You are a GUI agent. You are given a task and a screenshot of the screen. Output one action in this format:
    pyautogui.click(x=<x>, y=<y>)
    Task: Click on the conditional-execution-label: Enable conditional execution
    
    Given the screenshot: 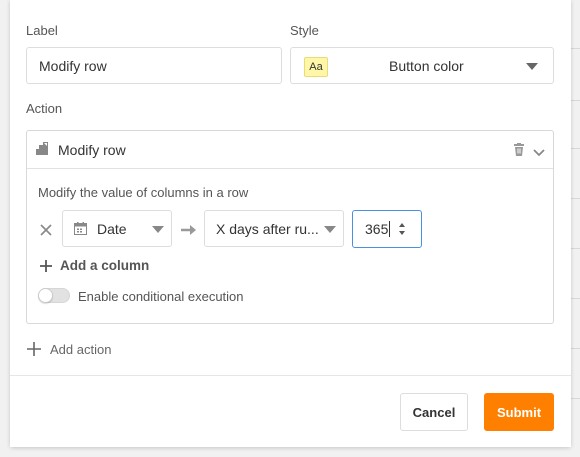 What is the action you would take?
    pyautogui.click(x=161, y=296)
    